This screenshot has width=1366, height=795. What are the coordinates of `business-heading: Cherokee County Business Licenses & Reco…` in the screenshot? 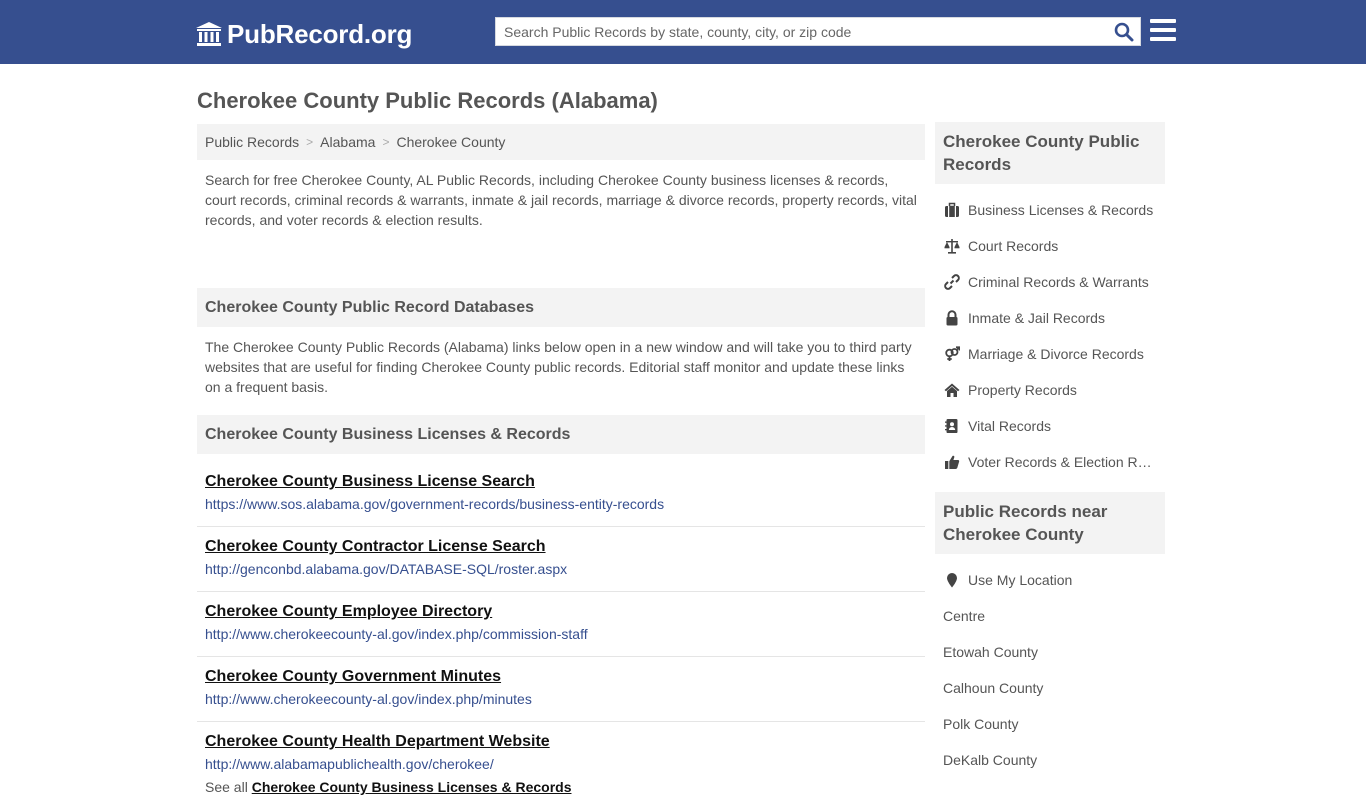 It's located at (561, 434).